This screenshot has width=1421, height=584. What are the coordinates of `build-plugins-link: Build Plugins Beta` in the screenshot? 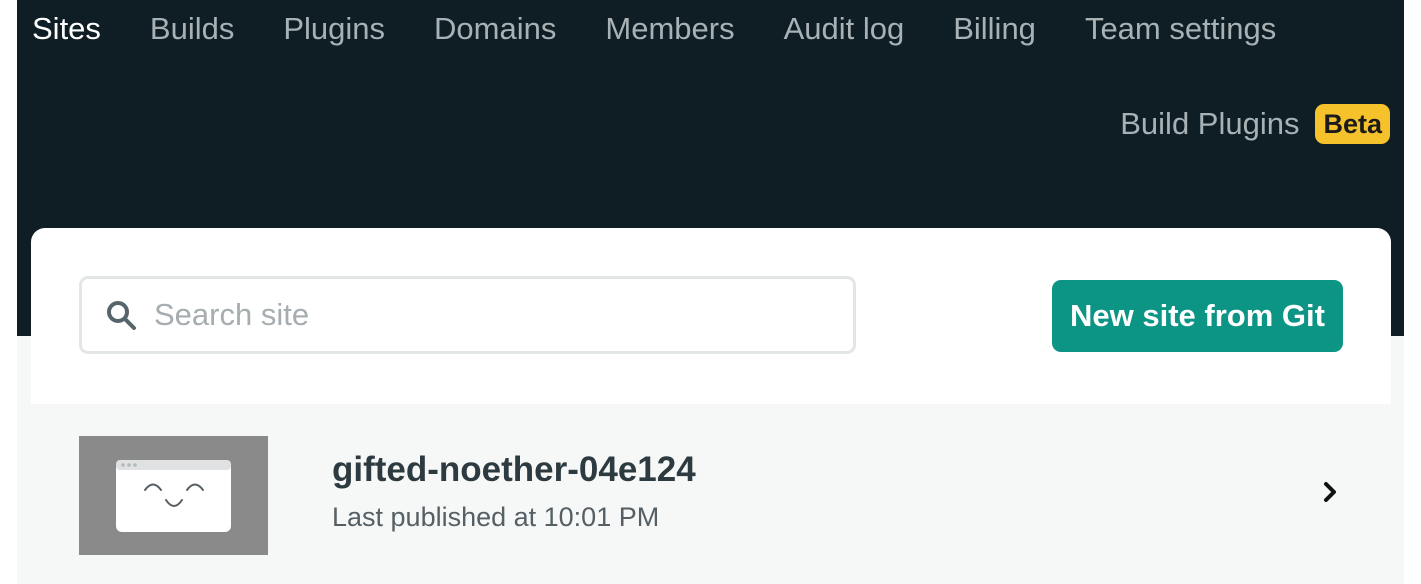 It's located at (1255, 124).